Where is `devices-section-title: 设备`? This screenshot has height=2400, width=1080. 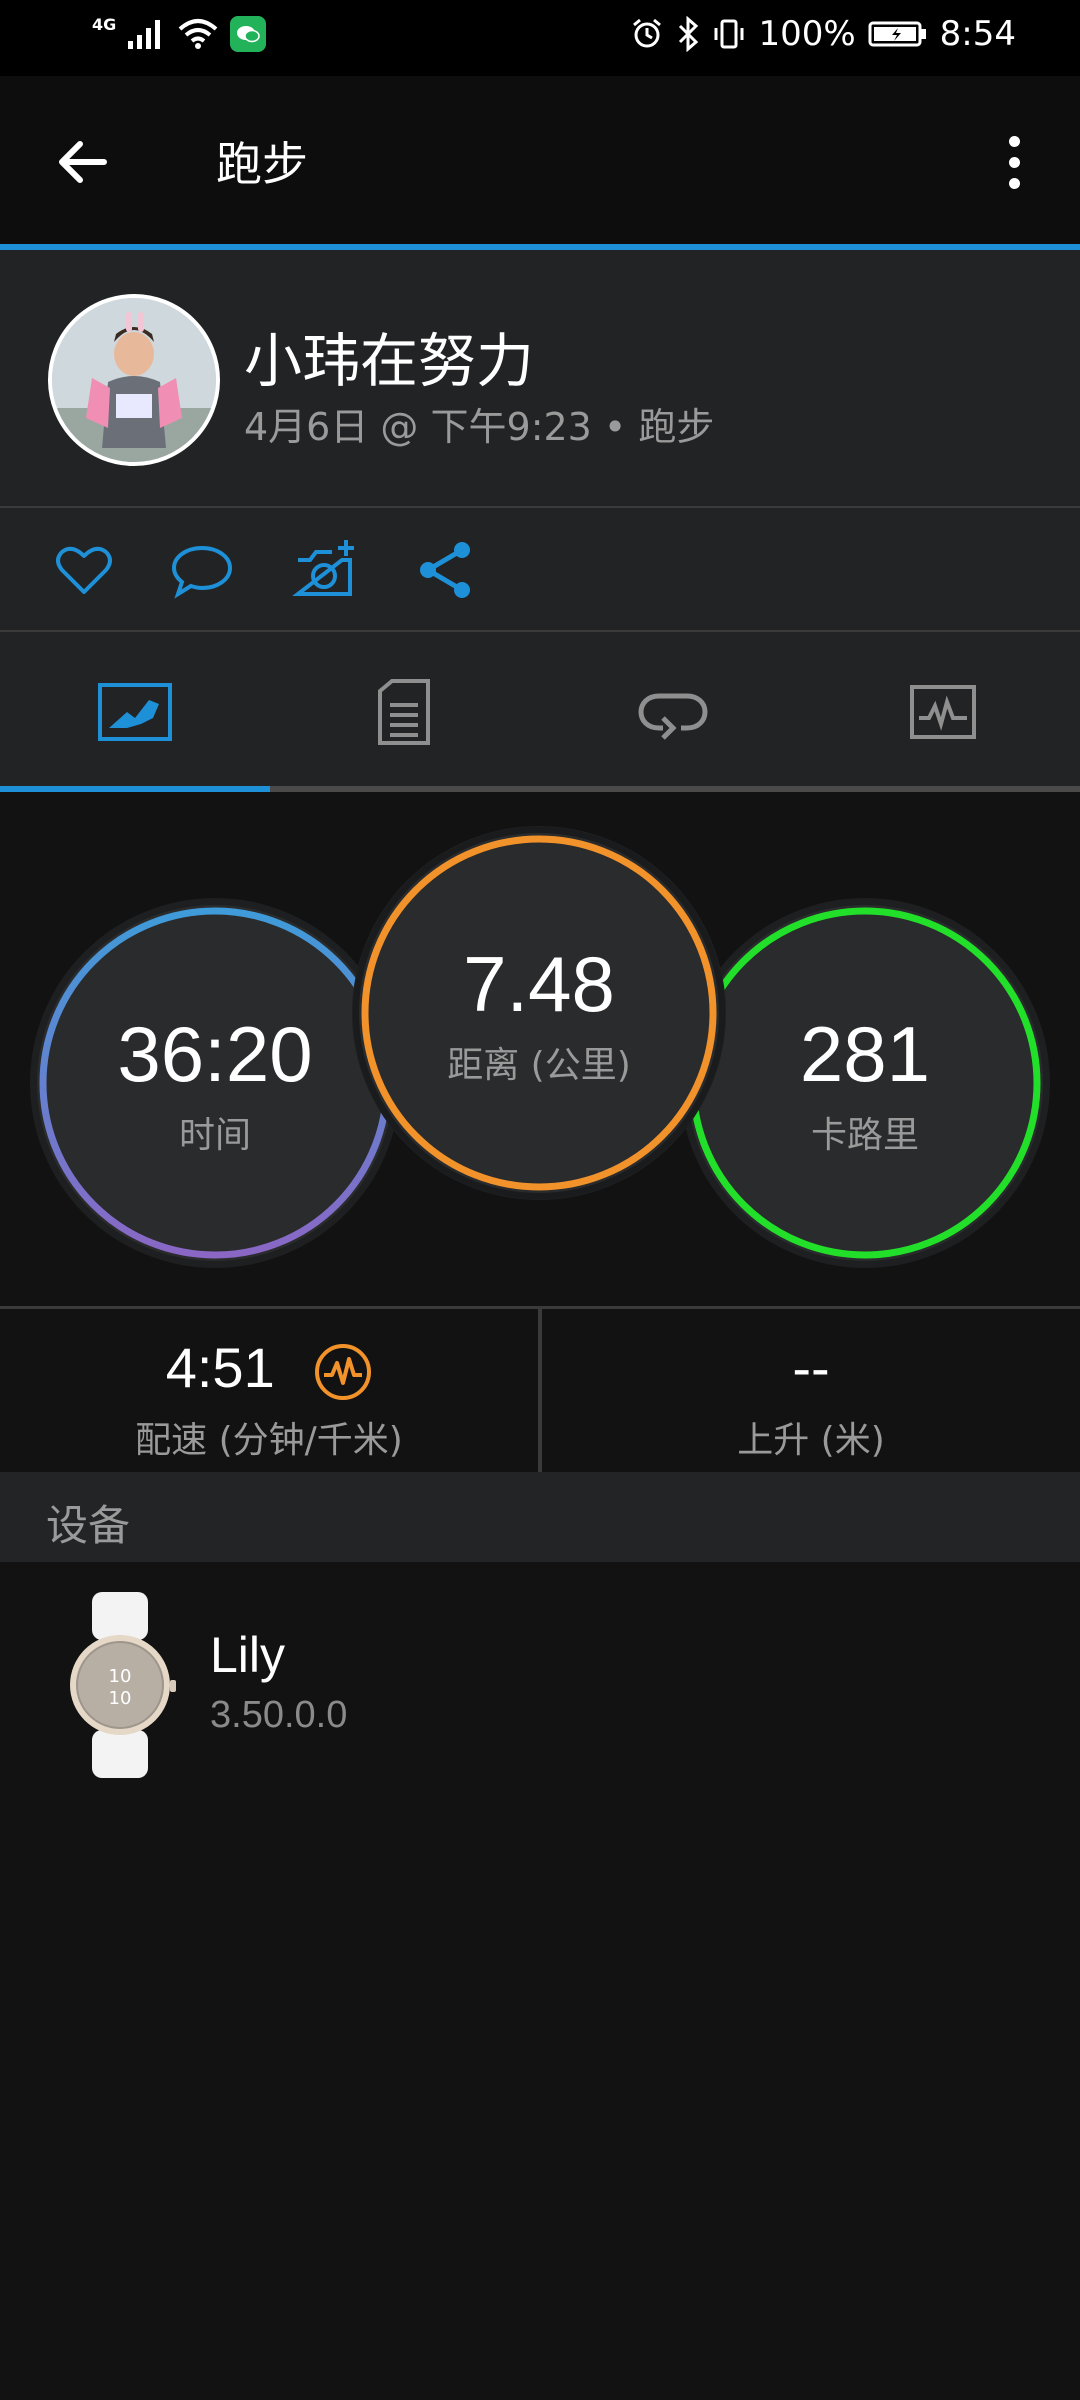
devices-section-title: 设备 is located at coordinates (88, 1525).